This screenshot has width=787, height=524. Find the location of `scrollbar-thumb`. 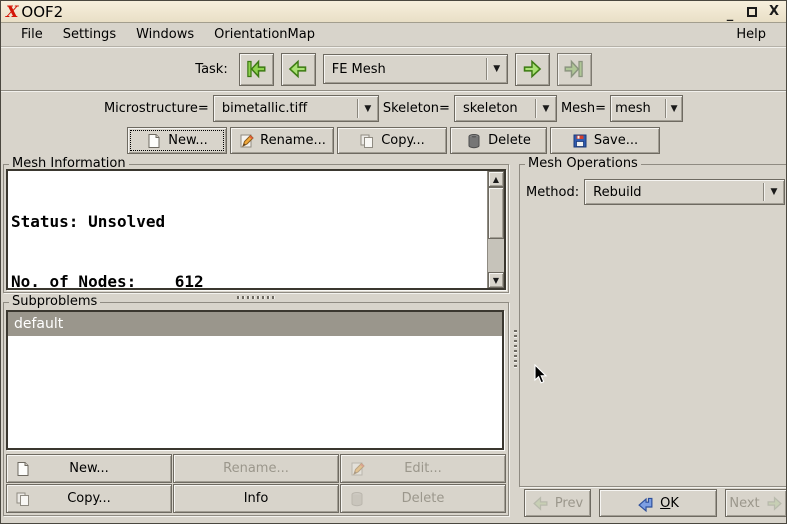

scrollbar-thumb is located at coordinates (496, 213).